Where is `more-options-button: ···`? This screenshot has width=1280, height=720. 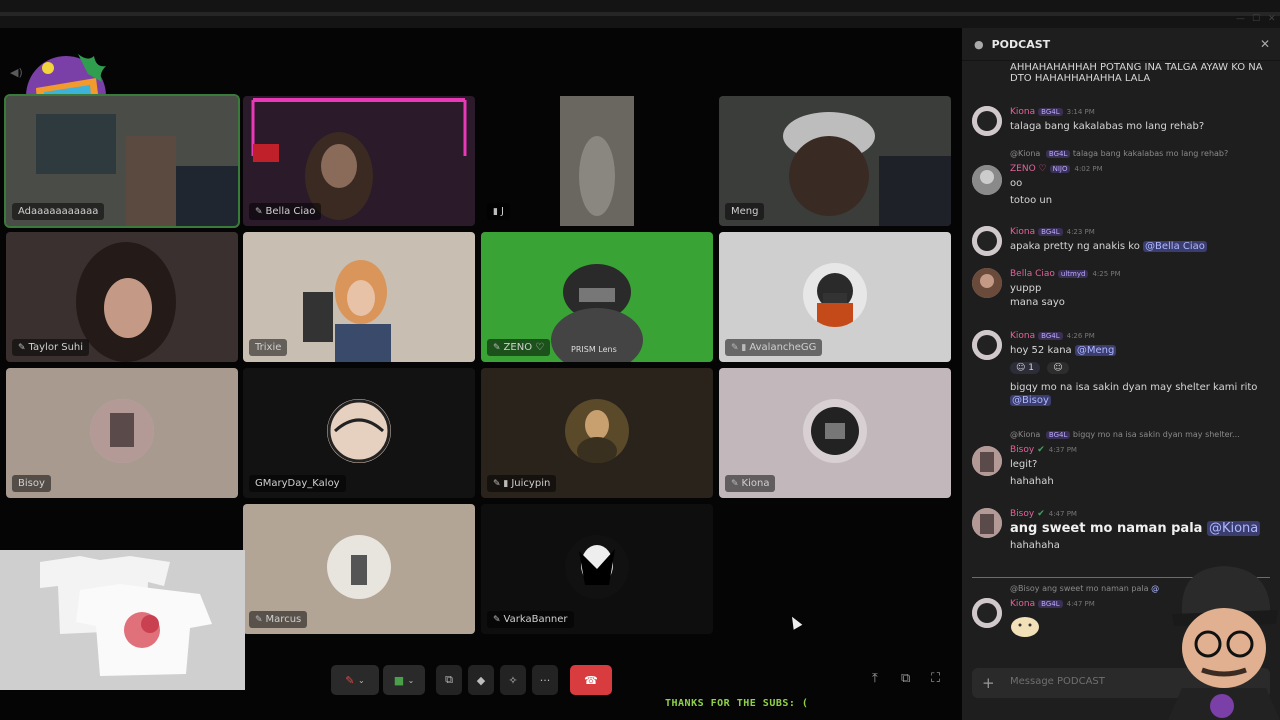
more-options-button: ··· is located at coordinates (545, 680).